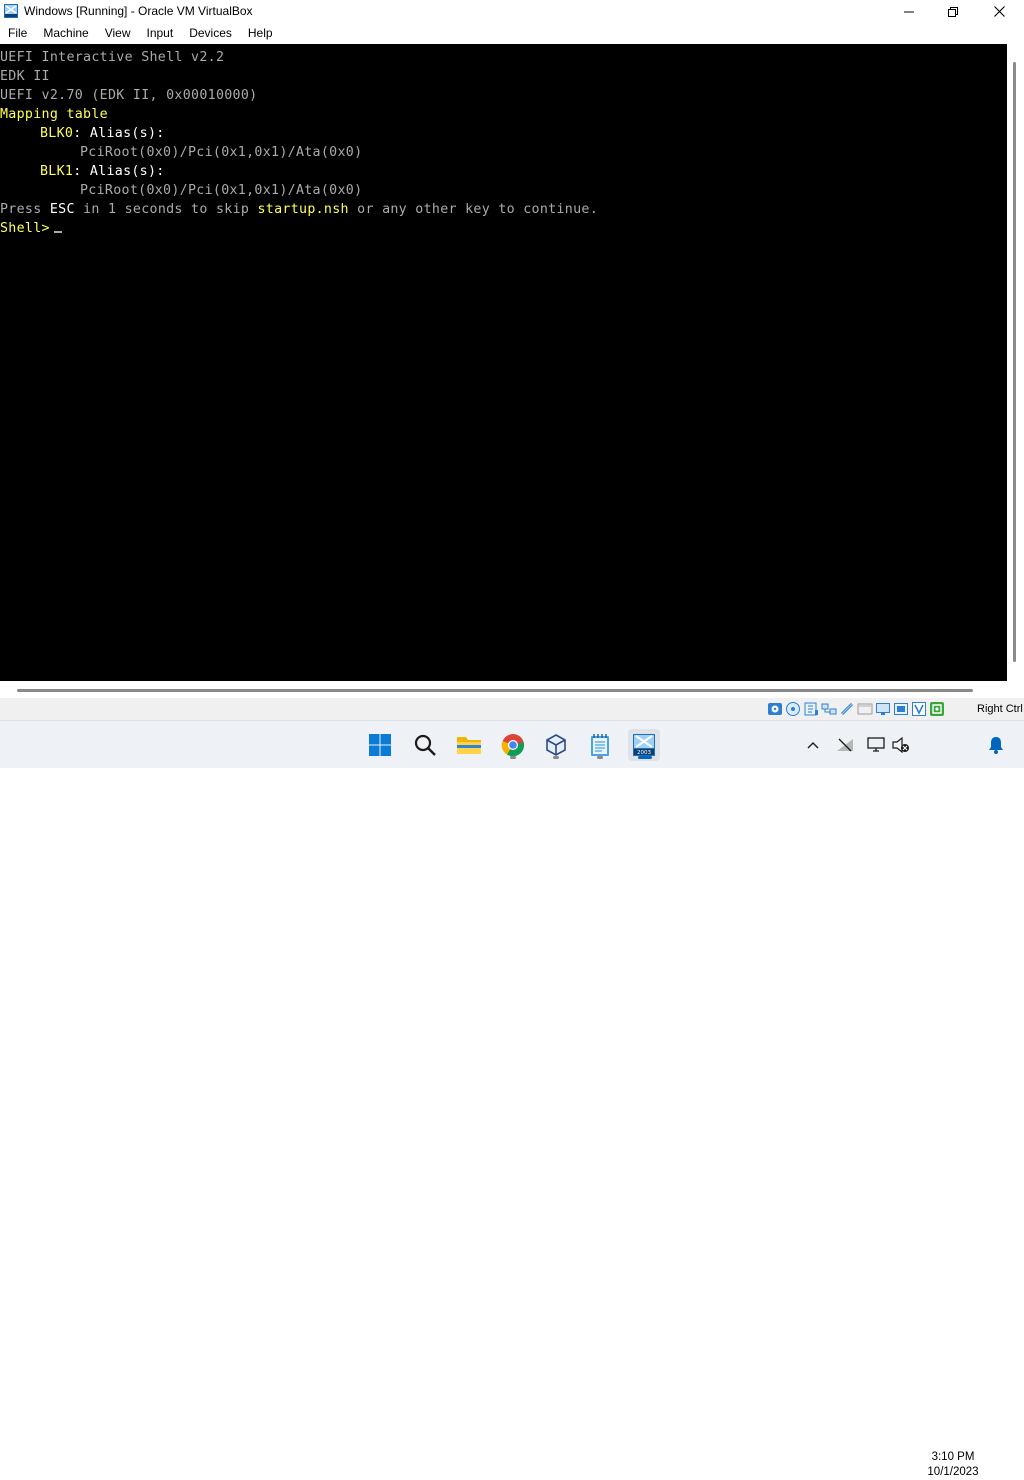 The width and height of the screenshot is (1024, 1480). Describe the element at coordinates (865, 709) in the screenshot. I see `shared-folders-icon` at that location.